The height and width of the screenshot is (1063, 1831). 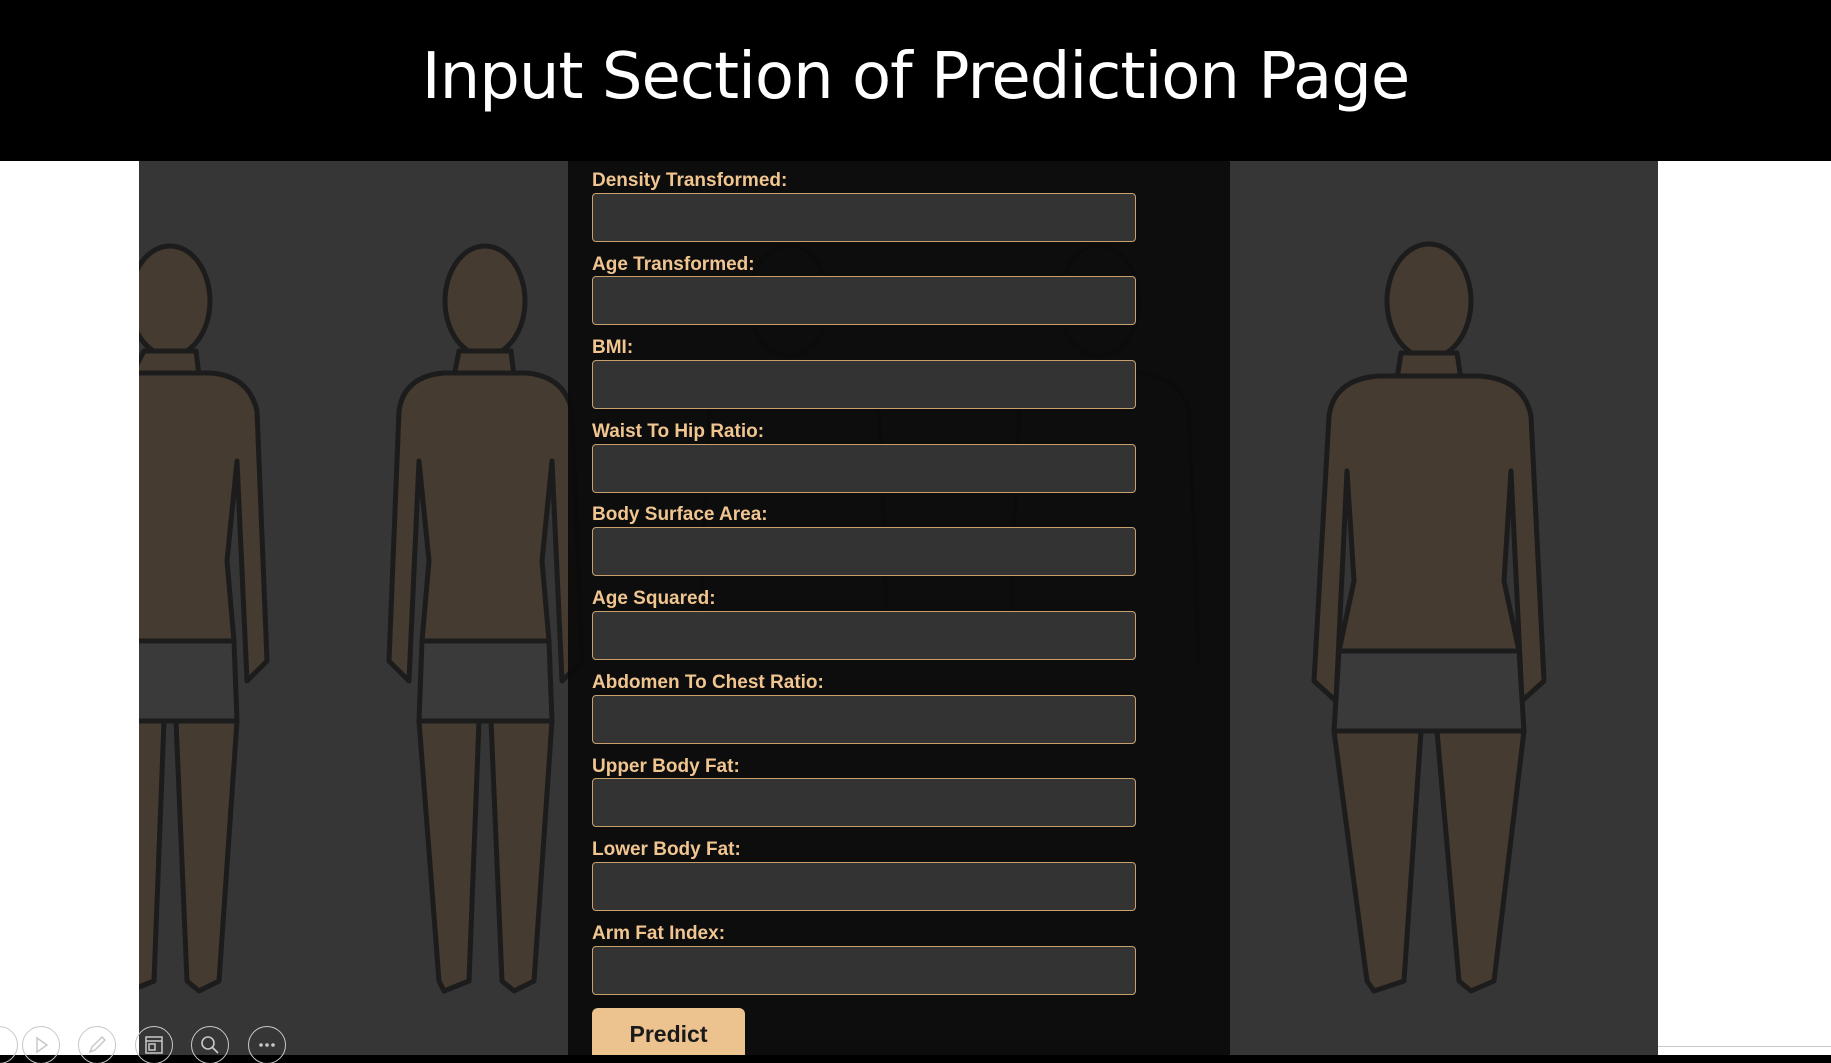 I want to click on pen-icon, so click(x=97, y=1044).